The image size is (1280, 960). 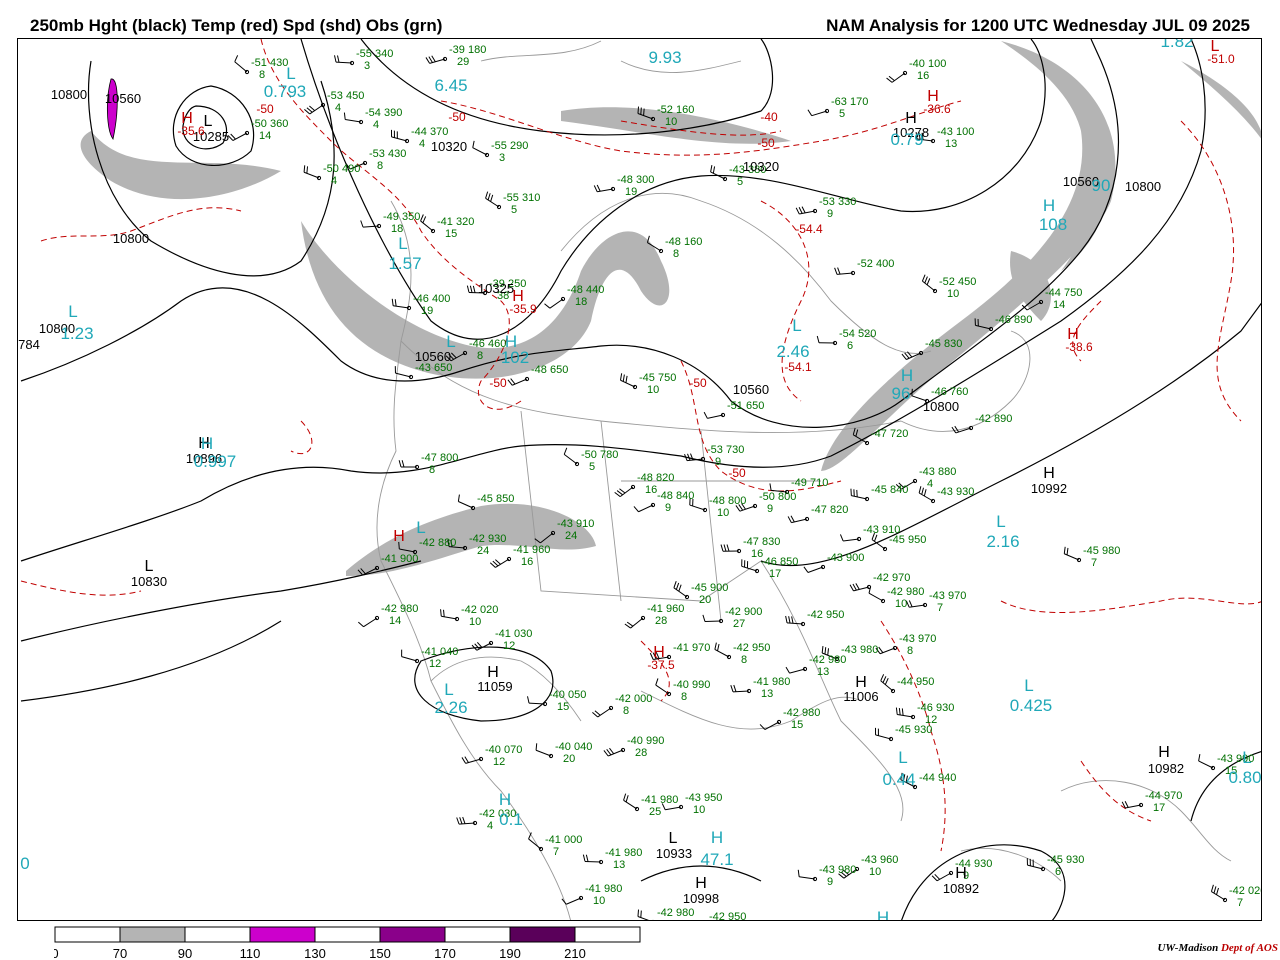 What do you see at coordinates (76, 333) in the screenshot?
I see `pressure-center-label: 1.23` at bounding box center [76, 333].